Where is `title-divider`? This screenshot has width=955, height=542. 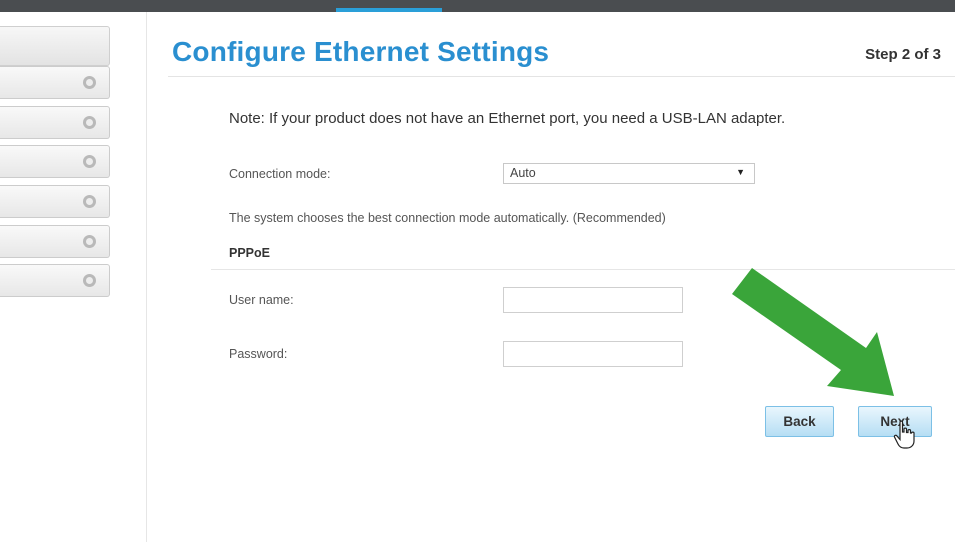
title-divider is located at coordinates (561, 76).